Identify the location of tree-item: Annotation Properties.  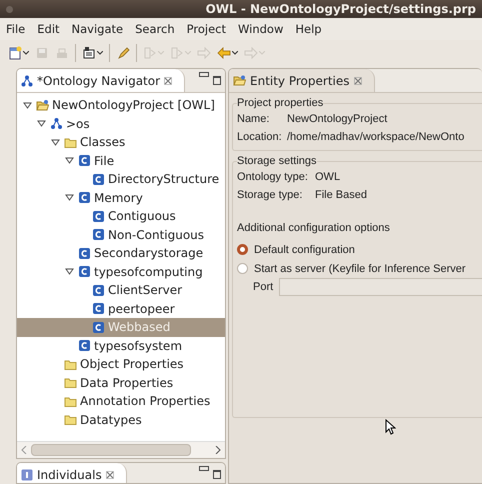
(121, 401).